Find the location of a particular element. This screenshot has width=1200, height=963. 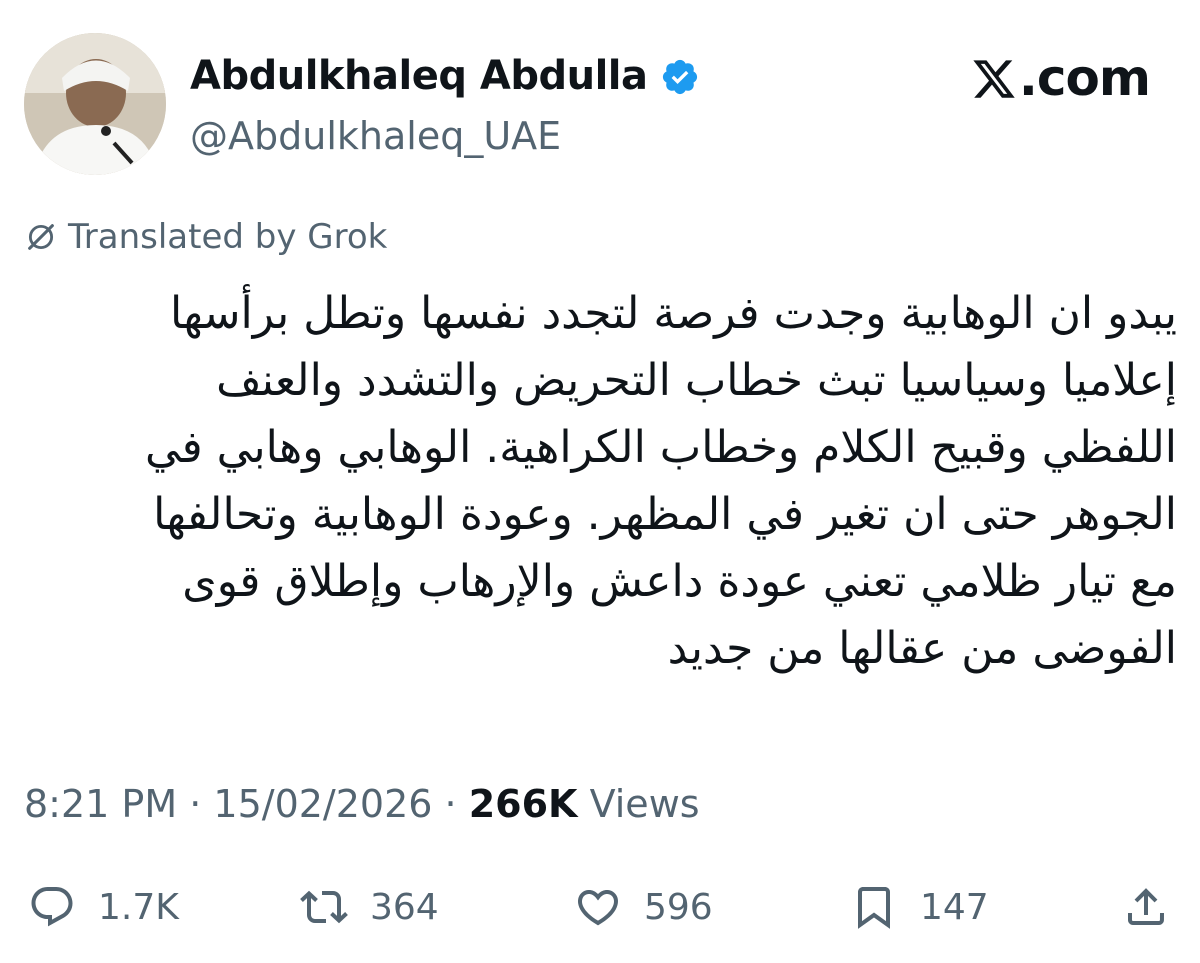

heart-icon is located at coordinates (598, 908).